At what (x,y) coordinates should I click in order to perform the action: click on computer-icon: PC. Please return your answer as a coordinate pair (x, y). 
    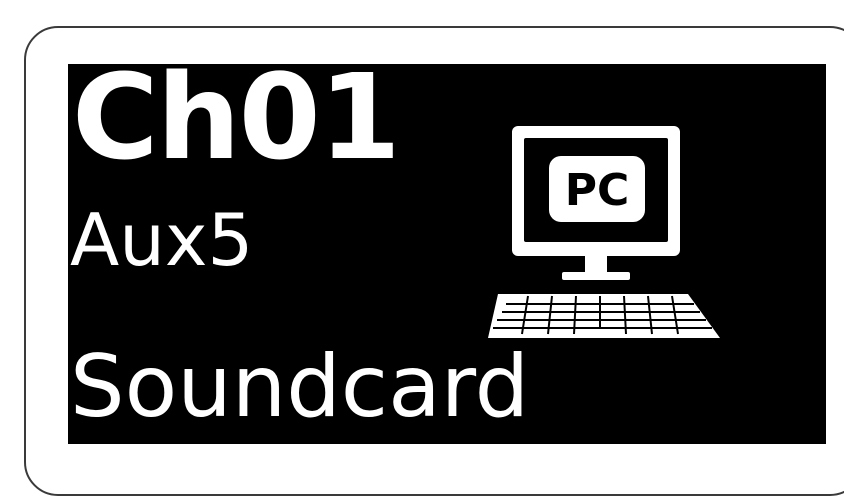
    Looking at the image, I should click on (604, 232).